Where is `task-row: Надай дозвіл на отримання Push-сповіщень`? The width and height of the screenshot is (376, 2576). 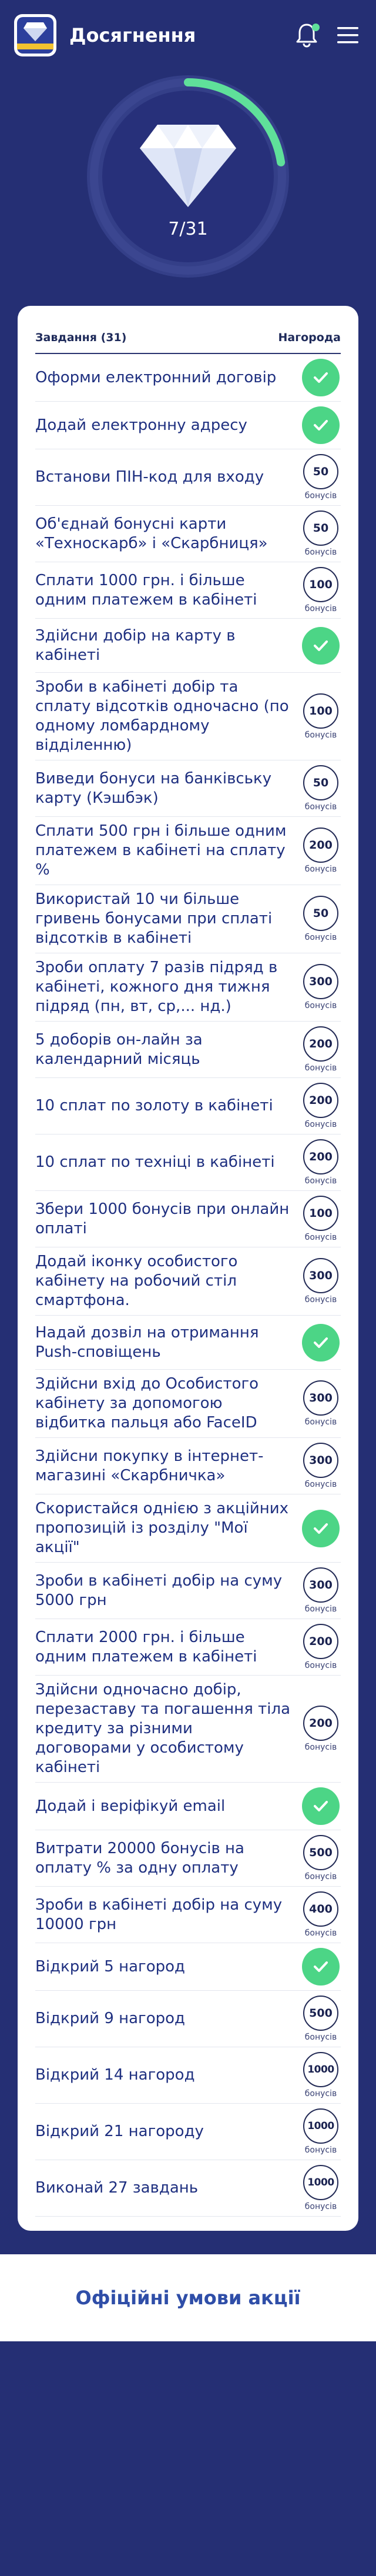 task-row: Надай дозвіл на отримання Push-сповіщень is located at coordinates (188, 1343).